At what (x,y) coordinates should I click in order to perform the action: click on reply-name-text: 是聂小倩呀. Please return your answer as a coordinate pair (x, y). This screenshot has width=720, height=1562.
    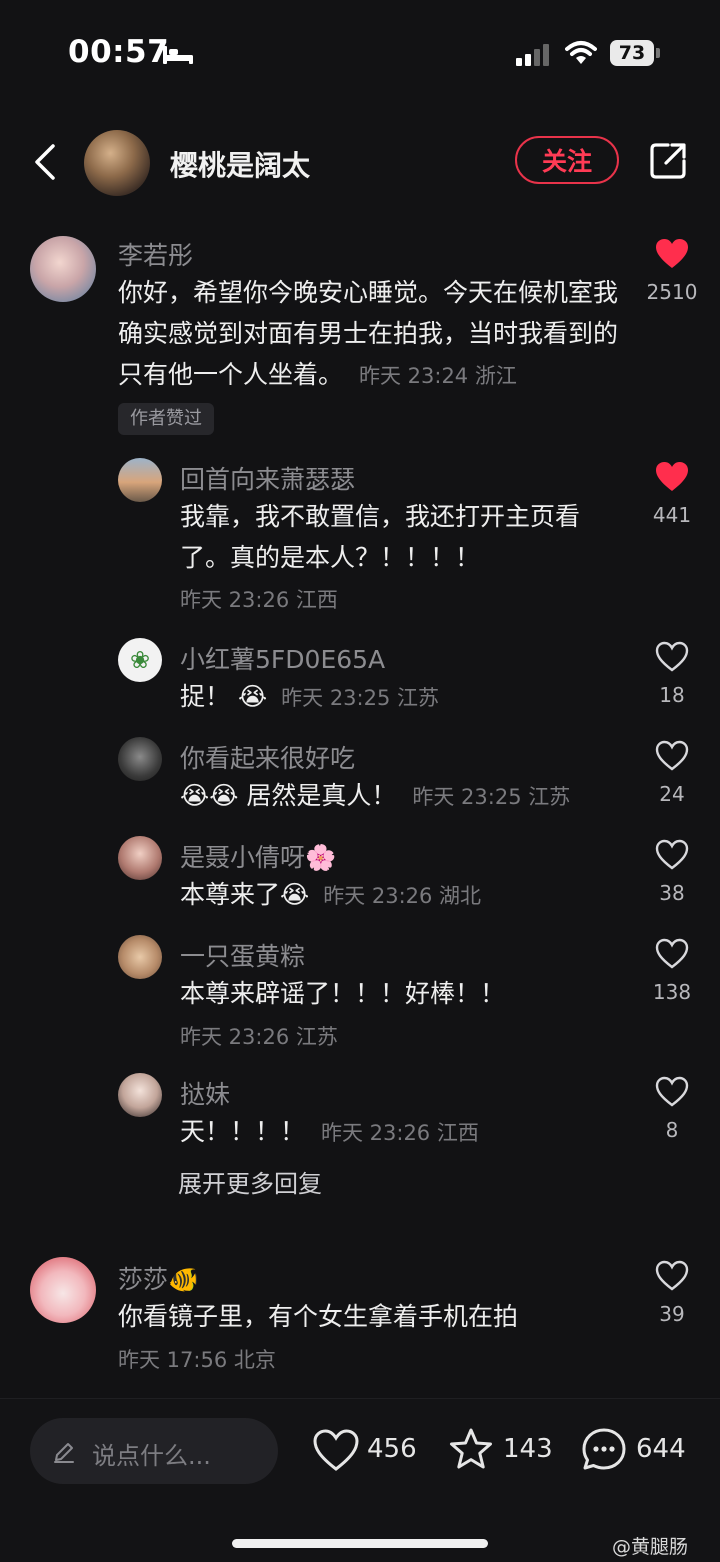
    Looking at the image, I should click on (243, 857).